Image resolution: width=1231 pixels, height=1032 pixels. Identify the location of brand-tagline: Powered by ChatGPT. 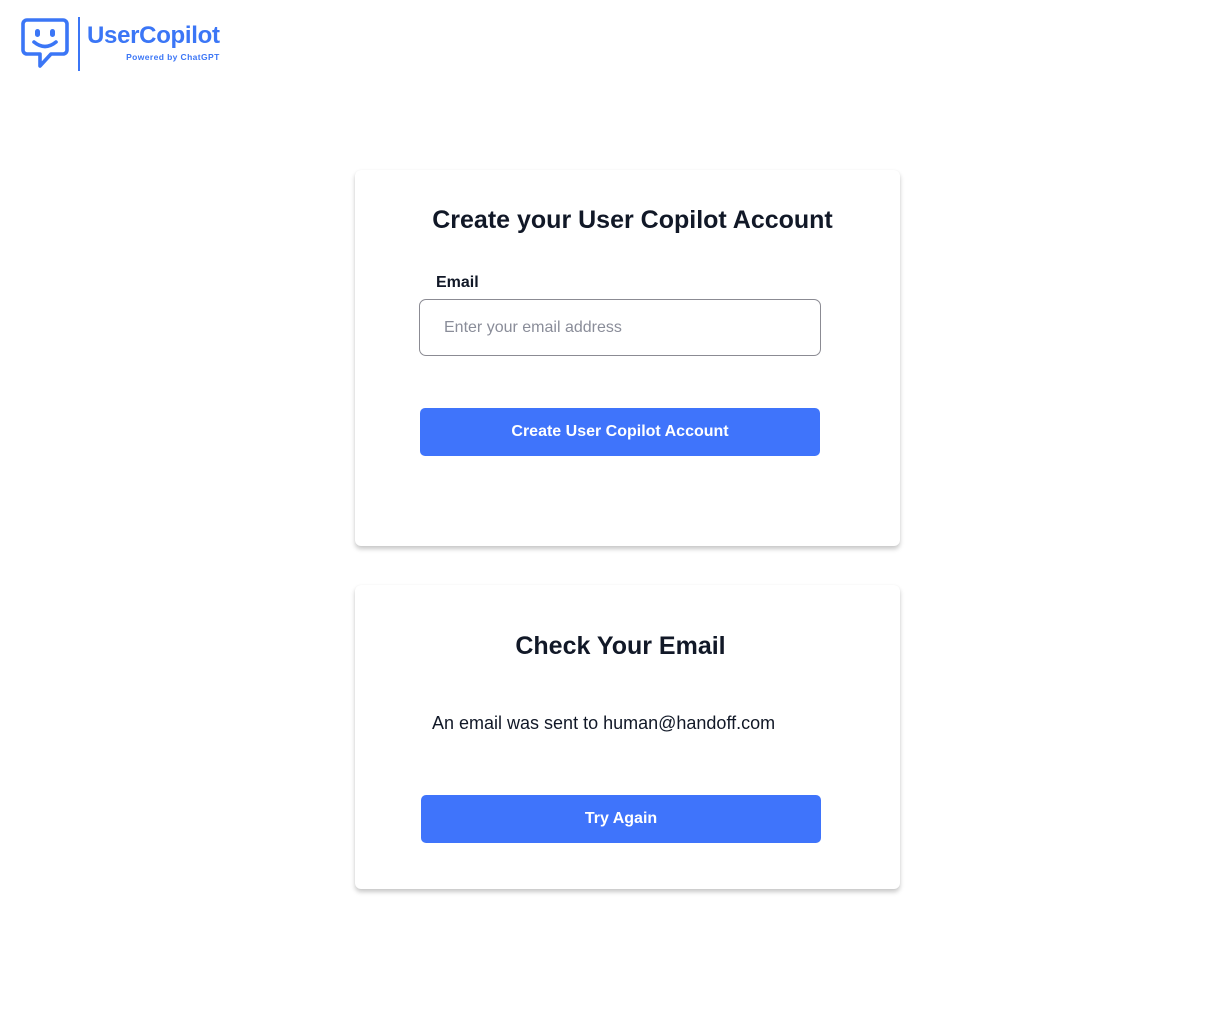
(173, 56).